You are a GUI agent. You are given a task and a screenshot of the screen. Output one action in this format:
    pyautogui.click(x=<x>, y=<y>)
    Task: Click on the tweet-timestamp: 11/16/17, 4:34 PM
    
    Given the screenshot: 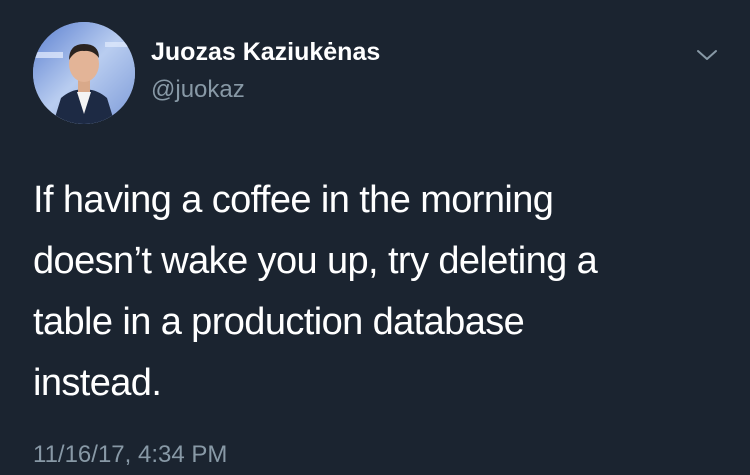 What is the action you would take?
    pyautogui.click(x=130, y=455)
    